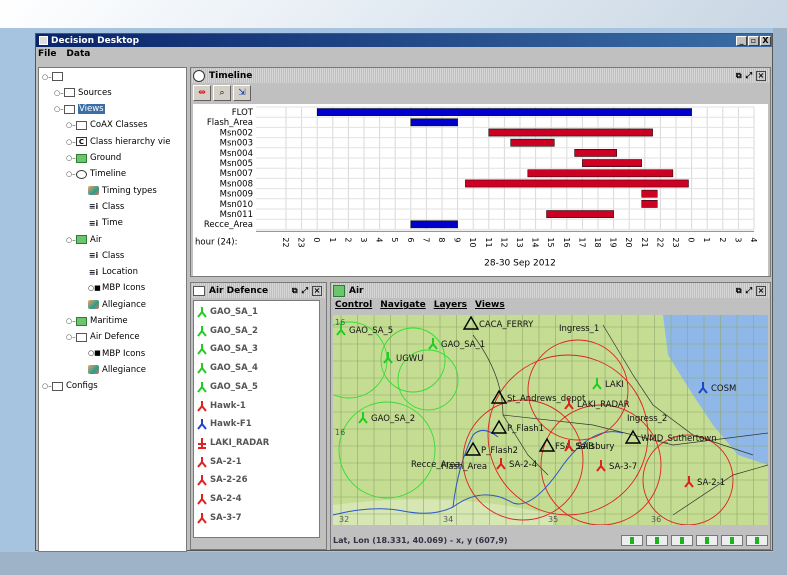 The image size is (787, 575). I want to click on air-defence-item: SA-3-7, so click(219, 518).